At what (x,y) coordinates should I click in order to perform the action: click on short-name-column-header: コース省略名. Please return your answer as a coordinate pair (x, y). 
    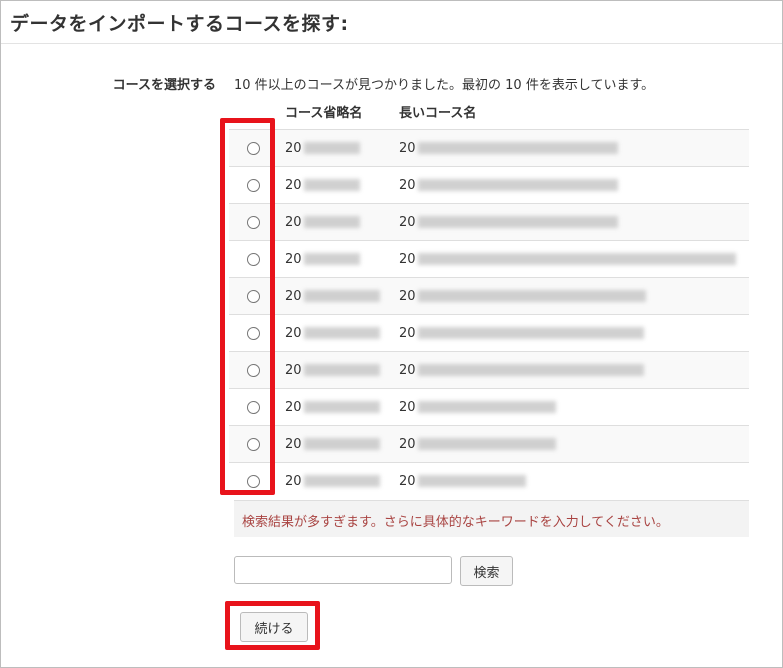
    Looking at the image, I should click on (324, 113).